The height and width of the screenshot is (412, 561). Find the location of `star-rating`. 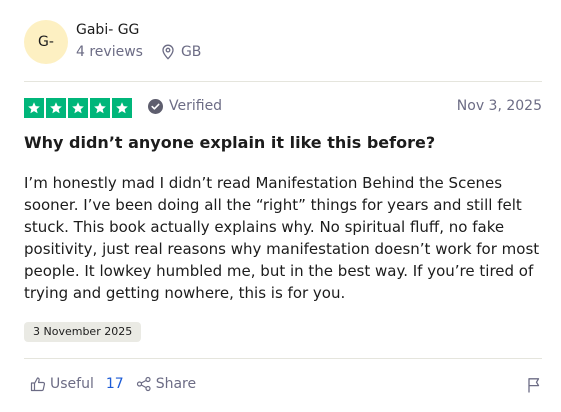

star-rating is located at coordinates (78, 108).